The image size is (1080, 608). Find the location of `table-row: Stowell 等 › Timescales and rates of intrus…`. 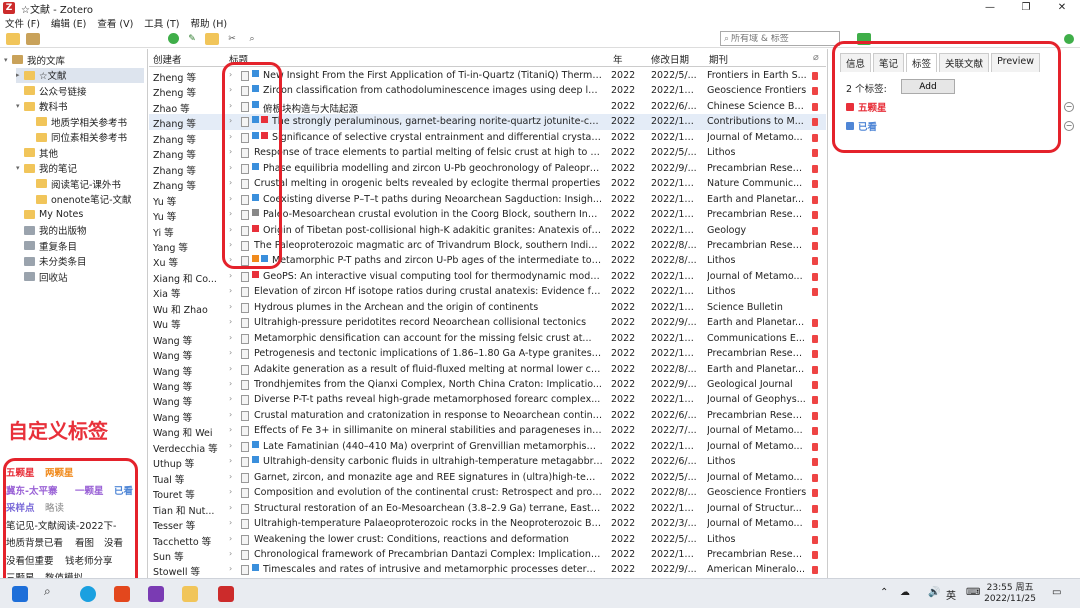

table-row: Stowell 等 › Timescales and rates of intrus… is located at coordinates (487, 570).